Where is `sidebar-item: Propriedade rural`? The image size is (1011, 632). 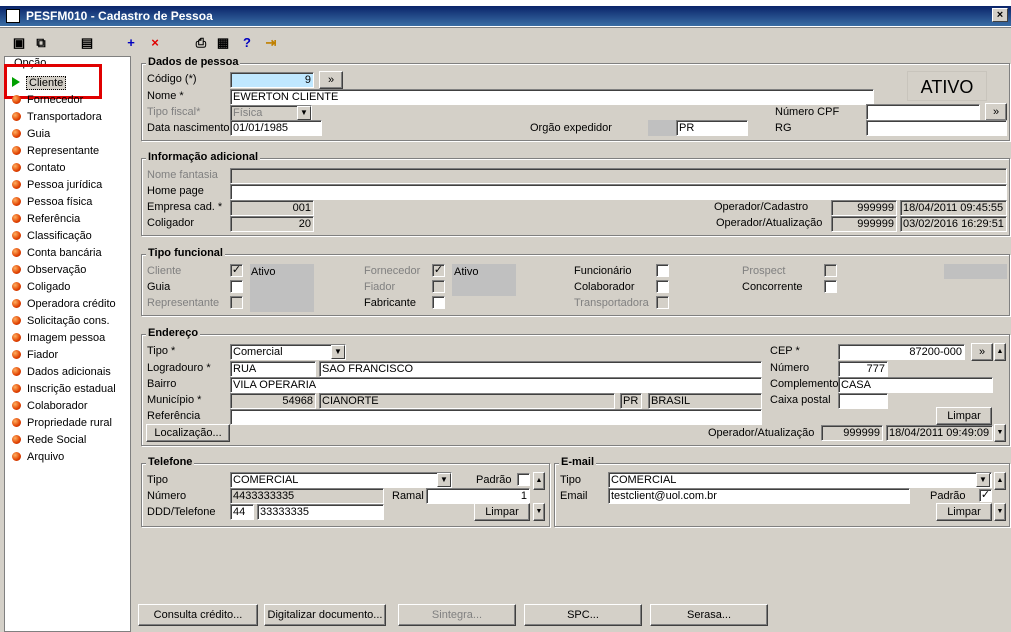
sidebar-item: Propriedade rural is located at coordinates (62, 423).